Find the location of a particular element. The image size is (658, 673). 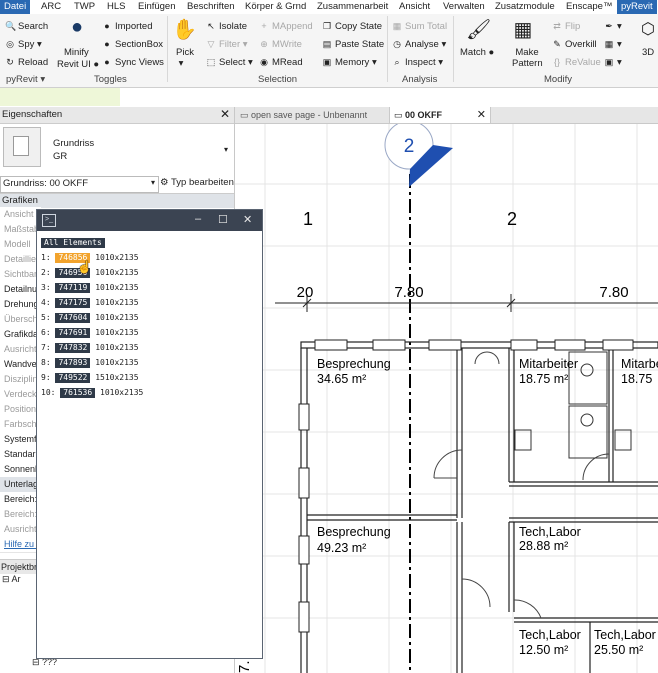

sum-total-button: ▦ Sum Total is located at coordinates (419, 26).